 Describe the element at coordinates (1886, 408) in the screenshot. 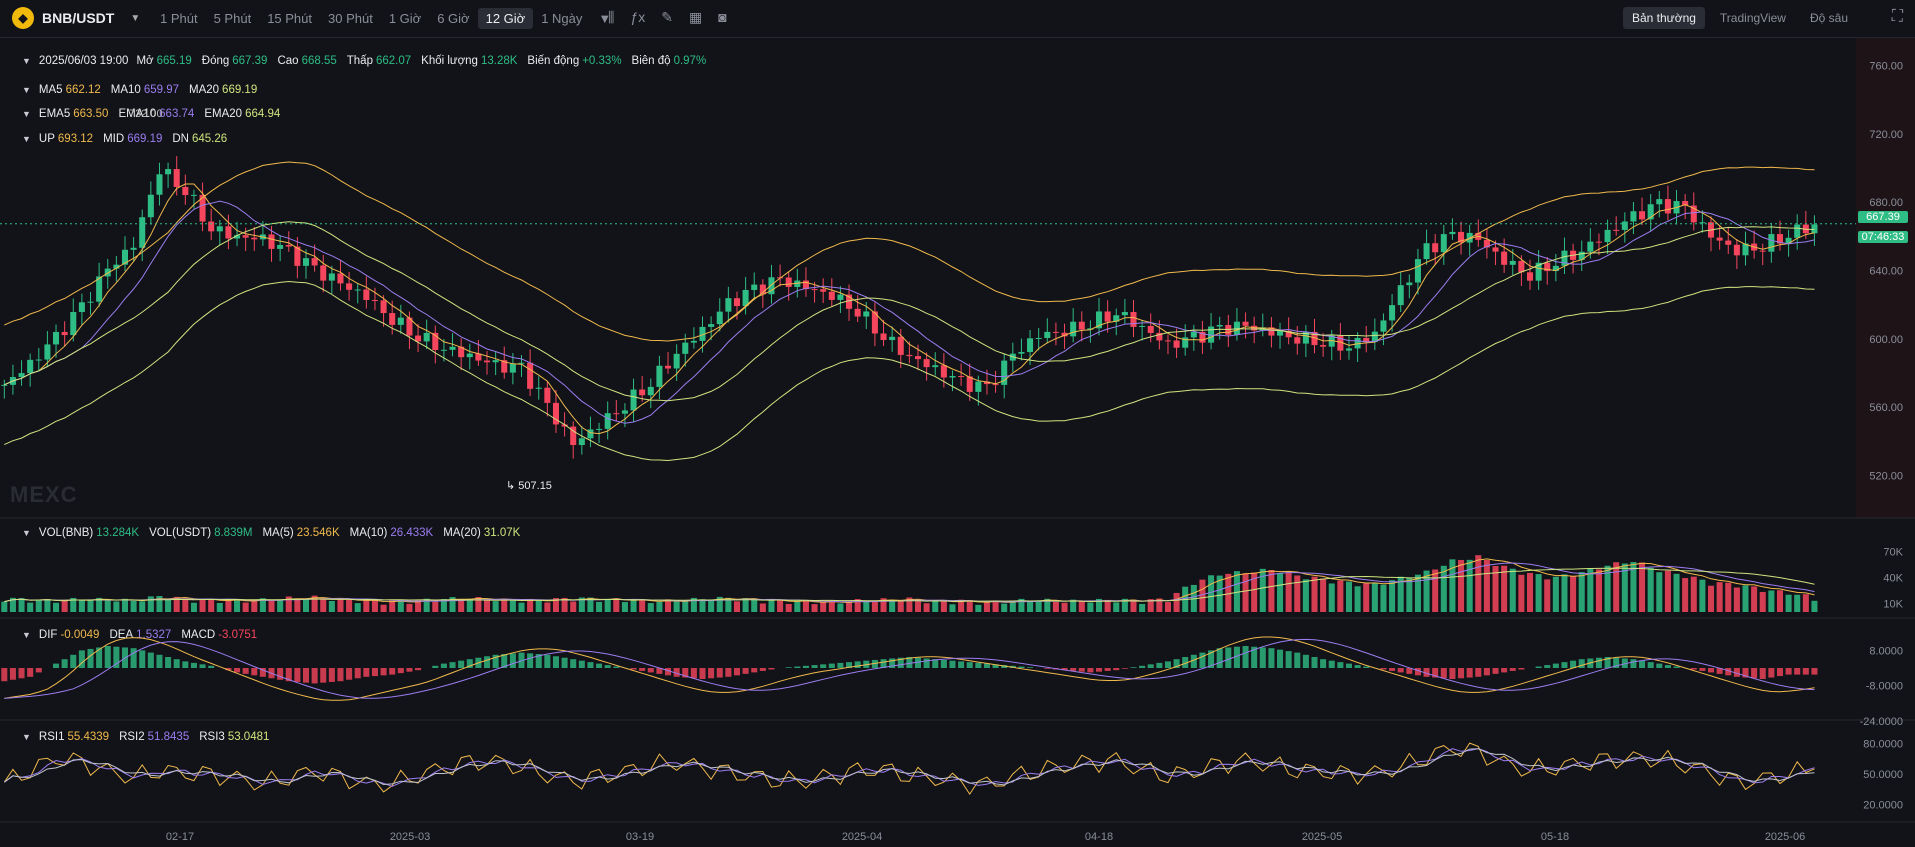

I see `price-tick-5: 560.00` at that location.